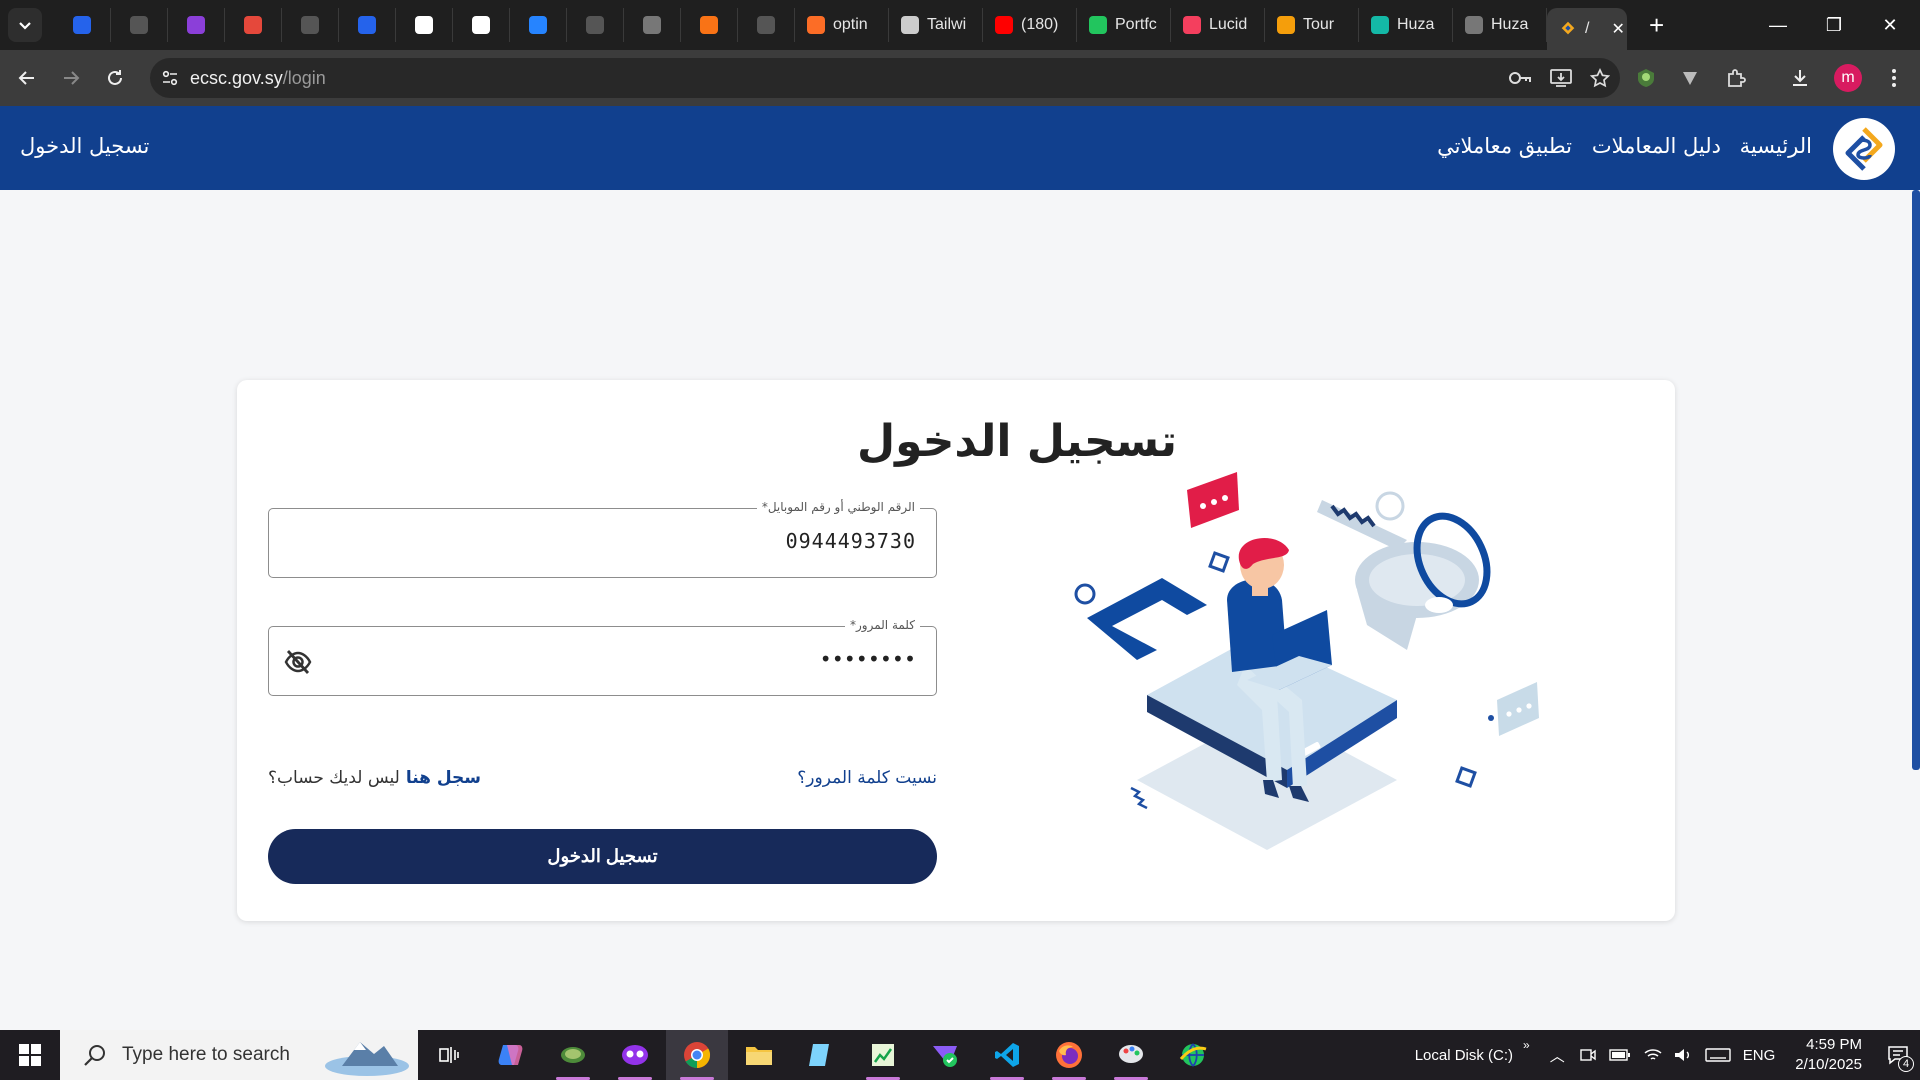  I want to click on login-illustration, so click(1306, 661).